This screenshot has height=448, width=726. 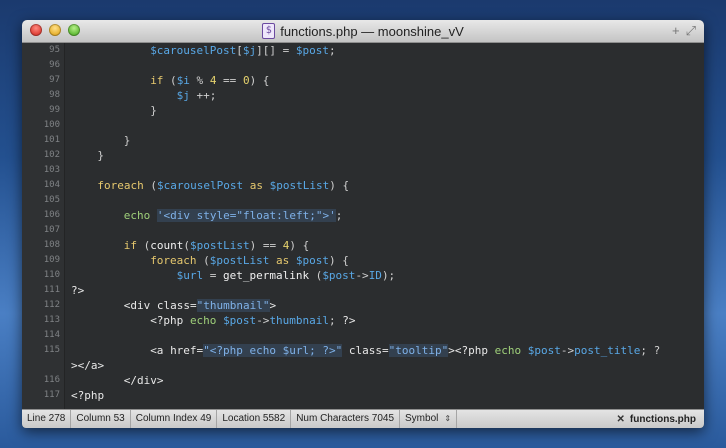 What do you see at coordinates (299, 320) in the screenshot?
I see `code-token: thumbnail` at bounding box center [299, 320].